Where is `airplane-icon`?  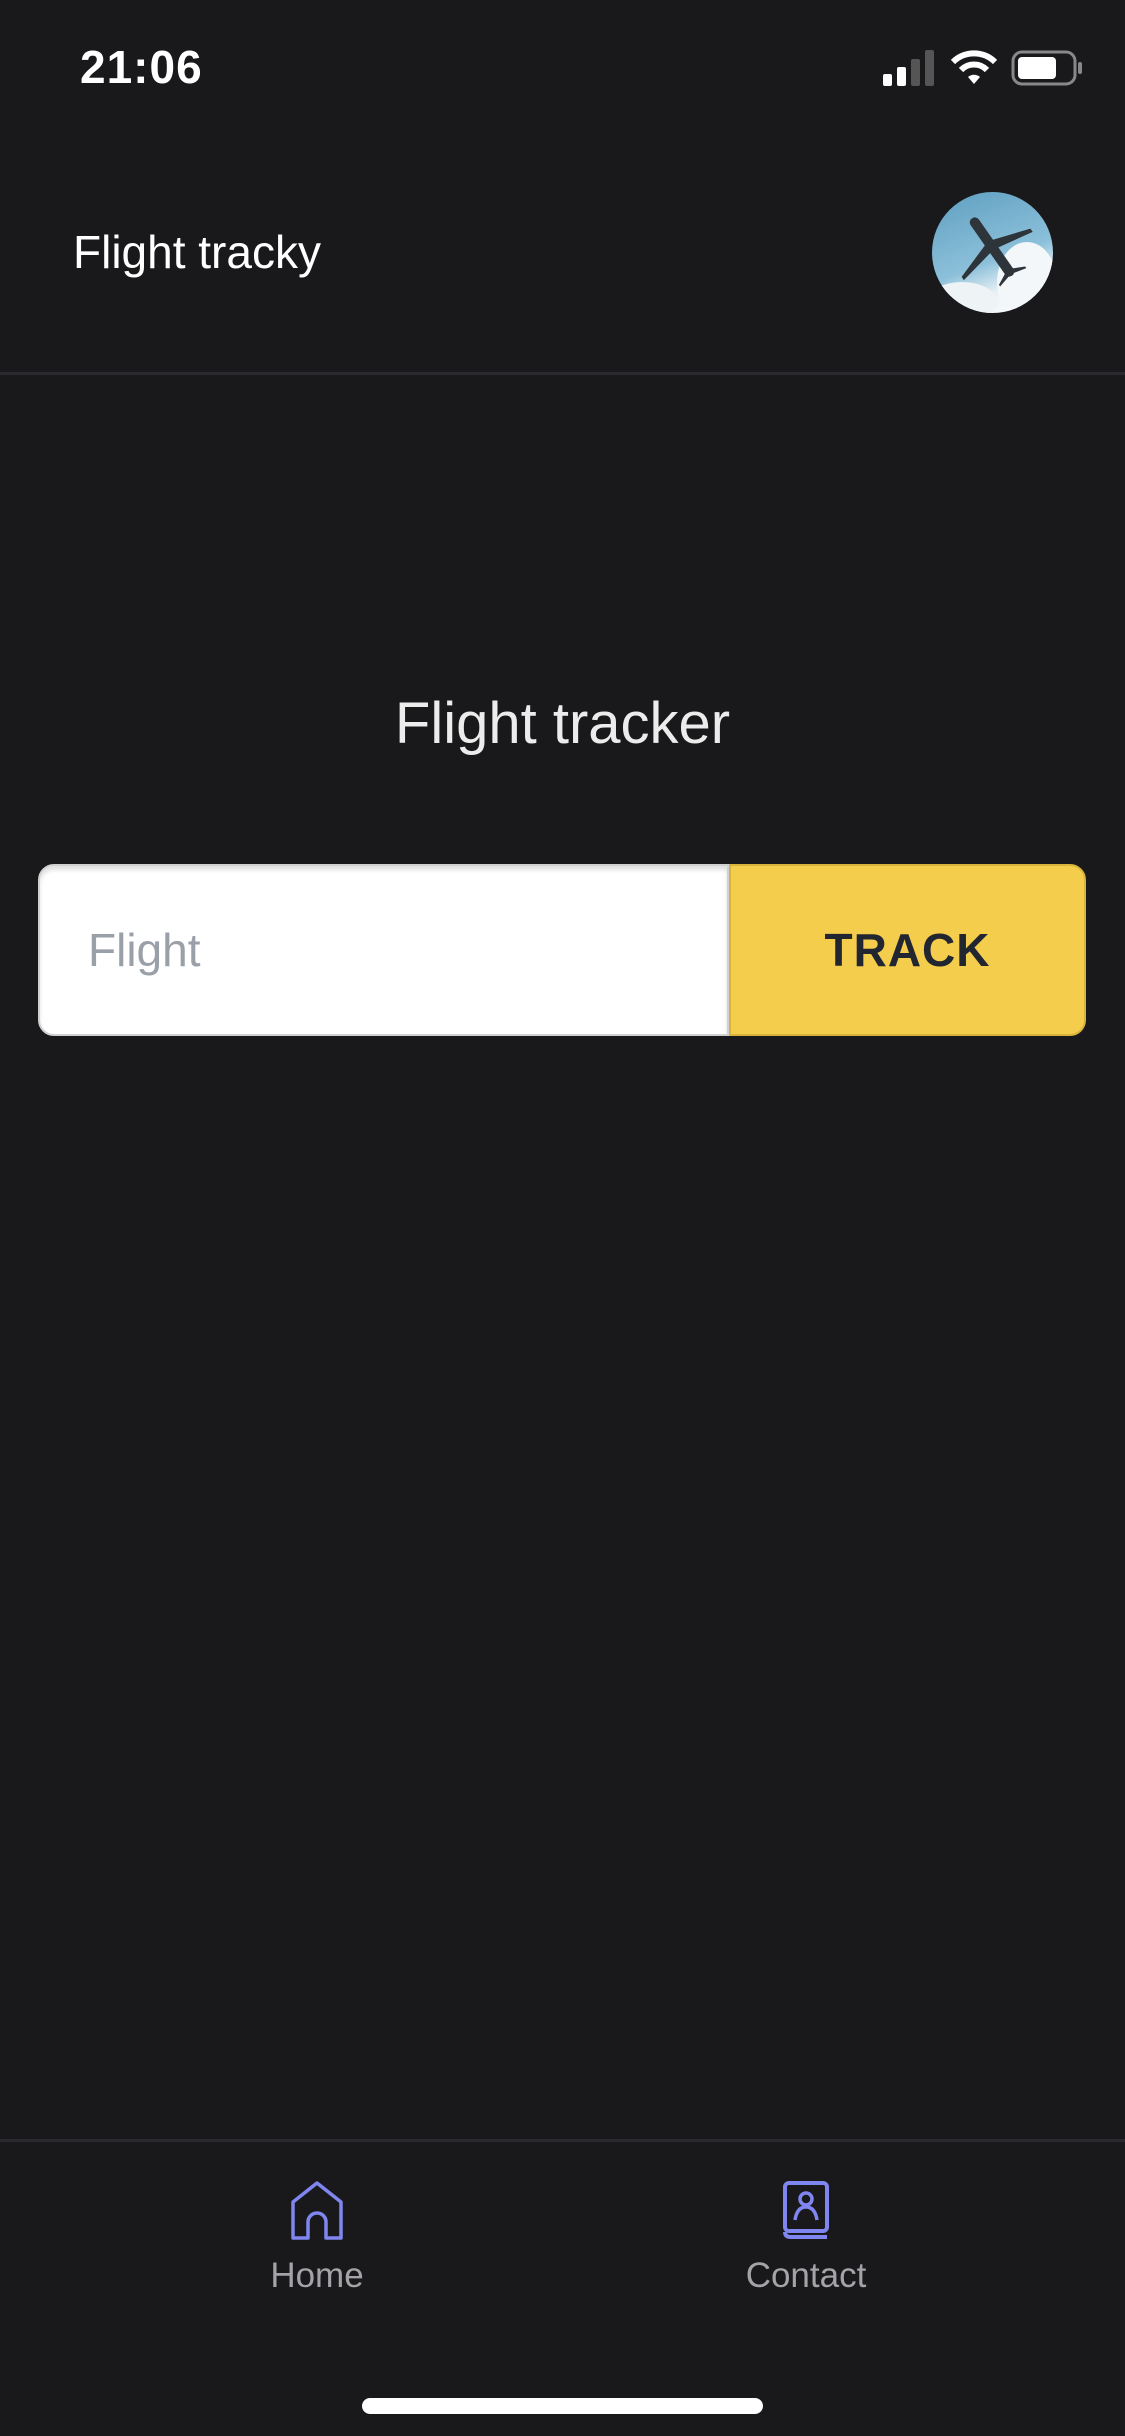
airplane-icon is located at coordinates (992, 265).